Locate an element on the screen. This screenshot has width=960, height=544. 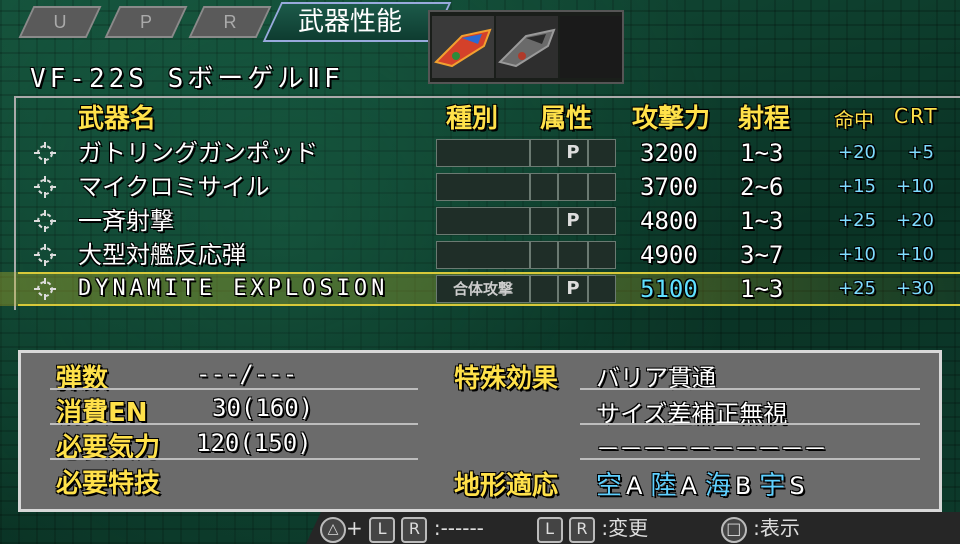
weapon-crt-bonus: +30 is located at coordinates (915, 288).